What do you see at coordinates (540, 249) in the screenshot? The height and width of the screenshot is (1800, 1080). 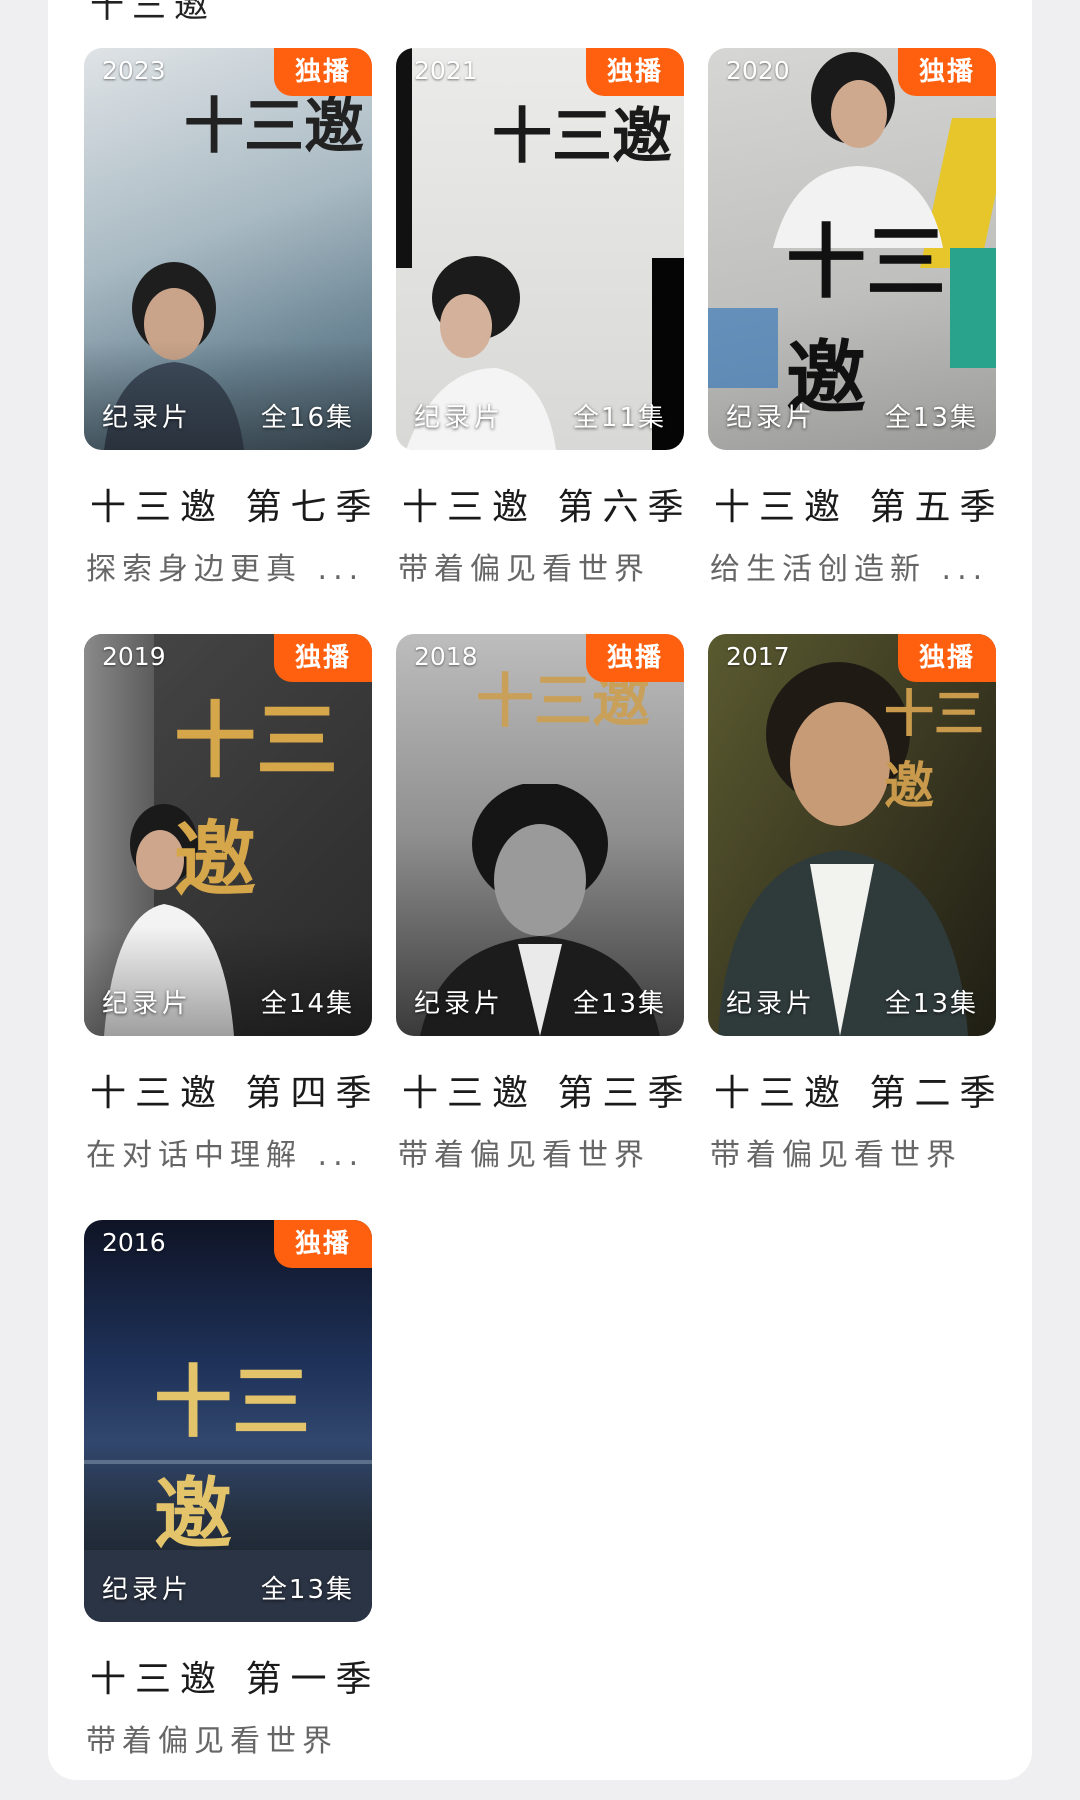 I see `poster: 十三邀 2021 独播 纪录片 全11集` at bounding box center [540, 249].